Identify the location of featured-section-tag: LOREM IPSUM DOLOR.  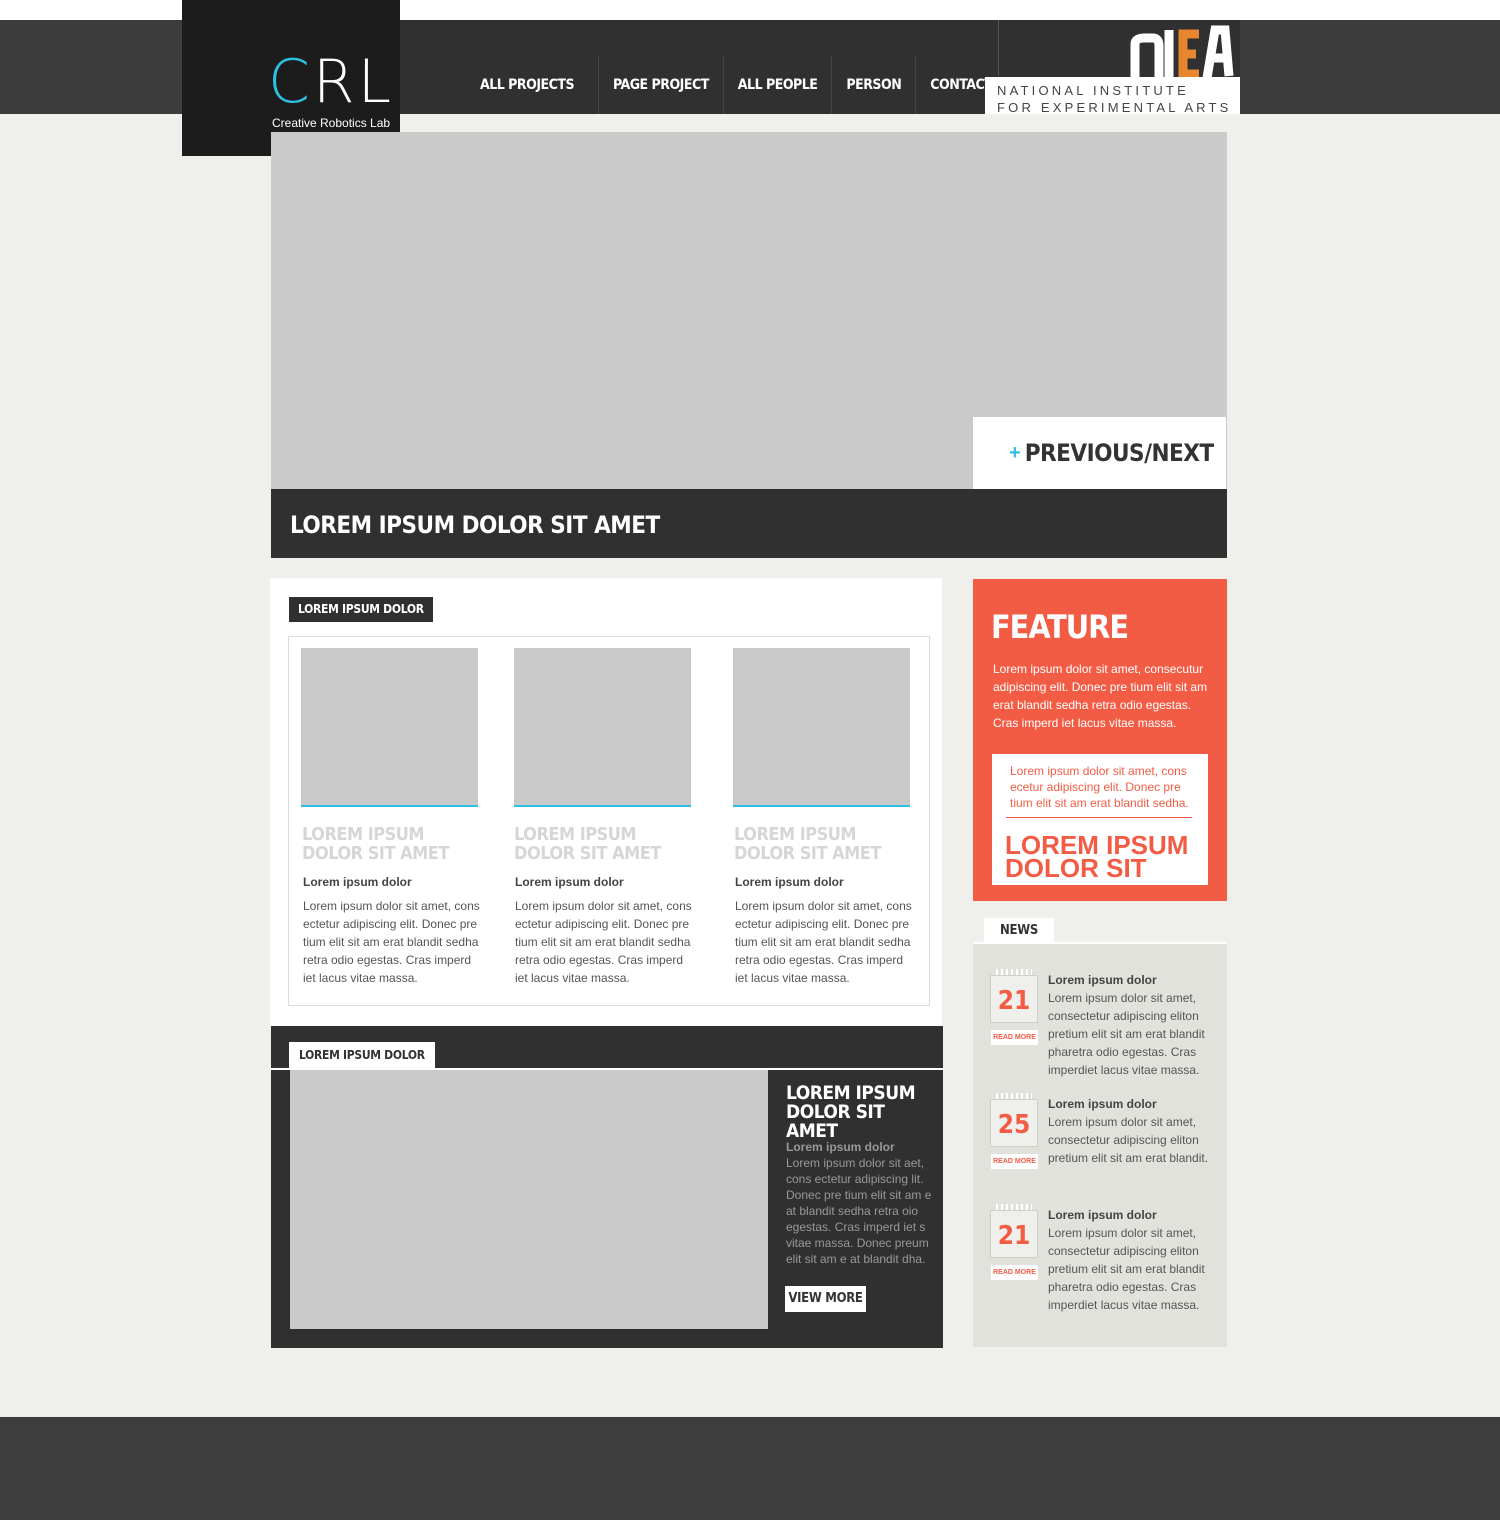
(362, 1055).